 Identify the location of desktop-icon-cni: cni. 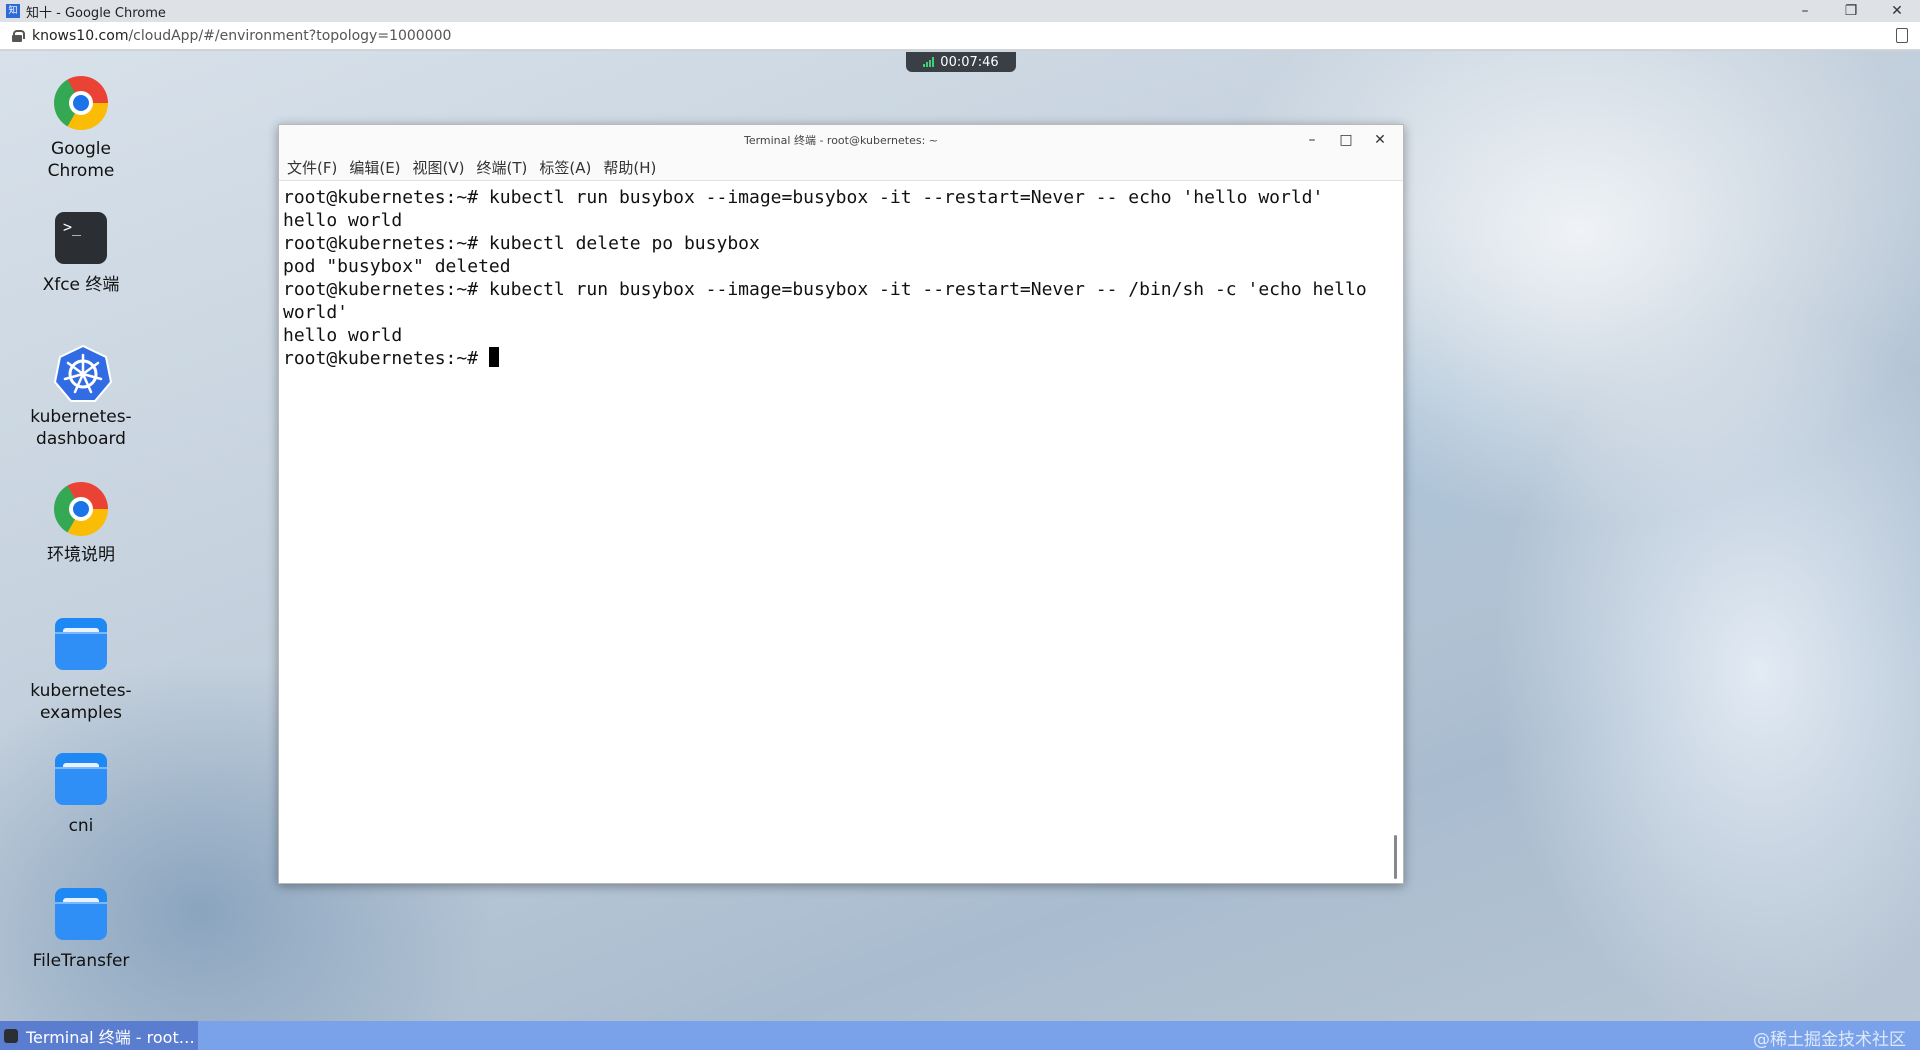
(81, 795).